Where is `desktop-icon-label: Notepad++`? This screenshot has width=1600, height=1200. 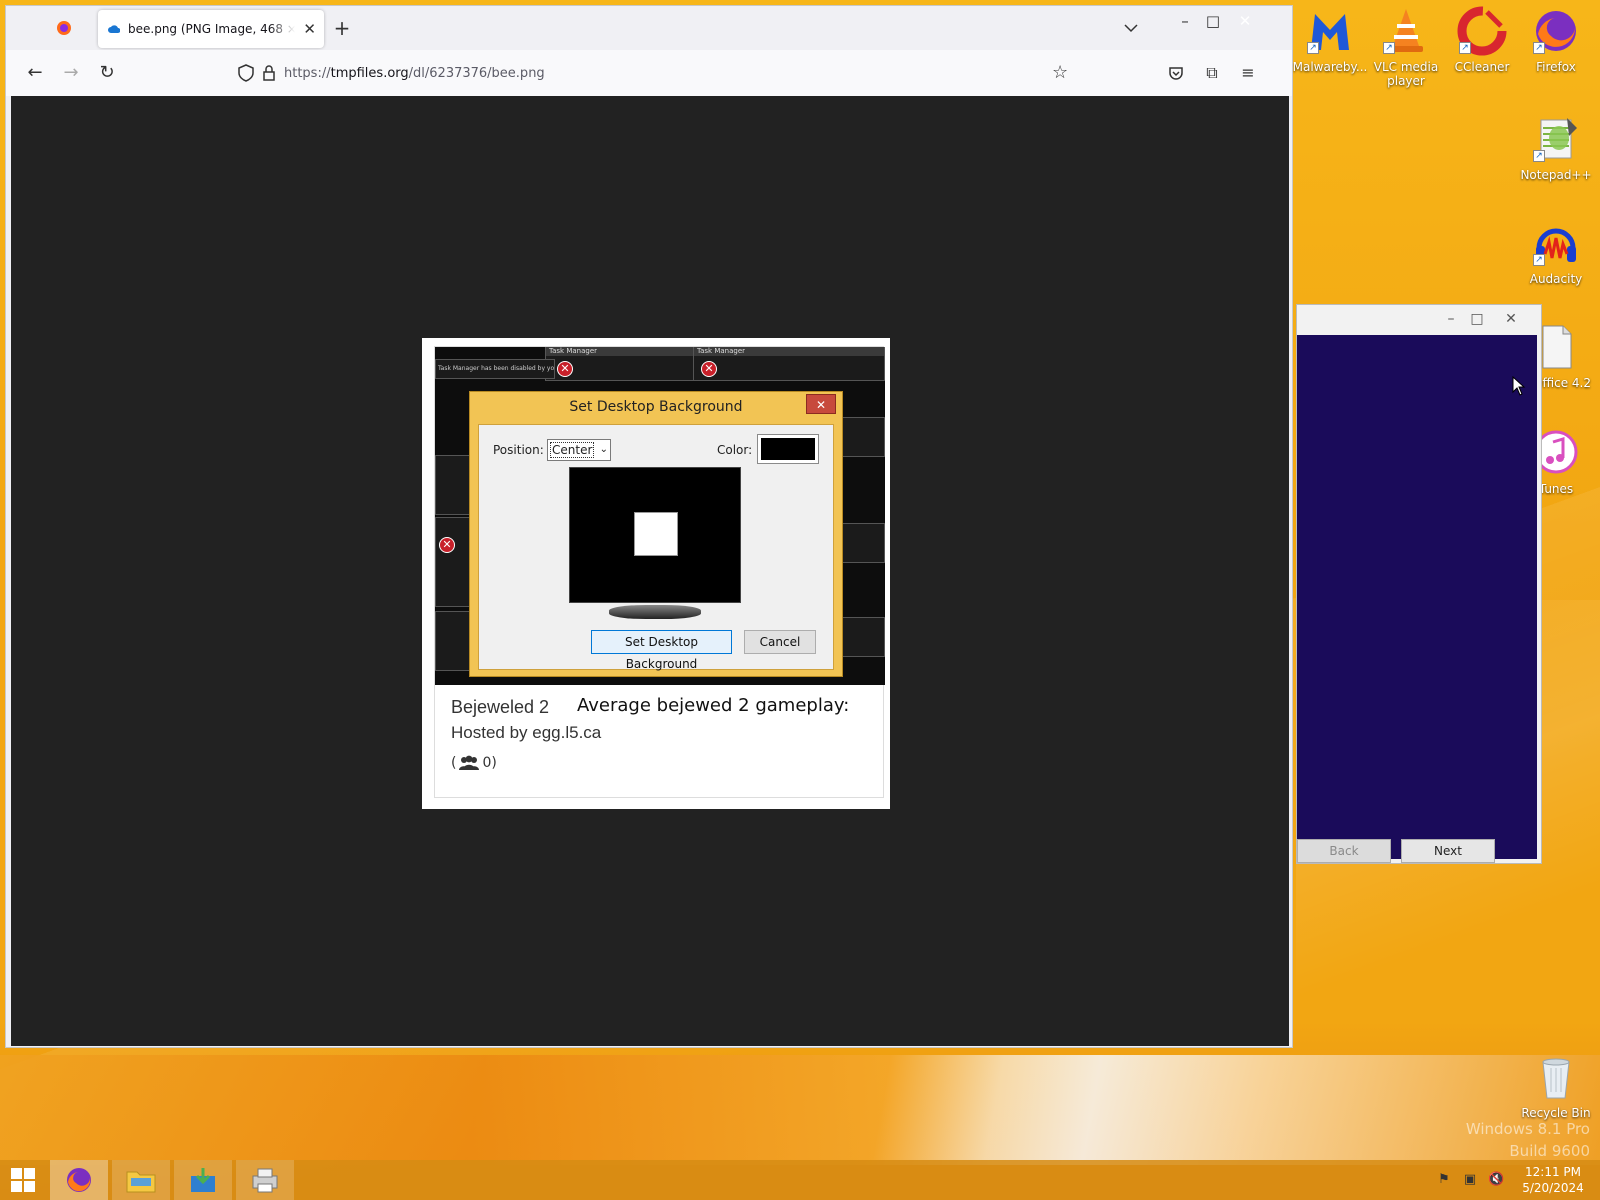 desktop-icon-label: Notepad++ is located at coordinates (1556, 175).